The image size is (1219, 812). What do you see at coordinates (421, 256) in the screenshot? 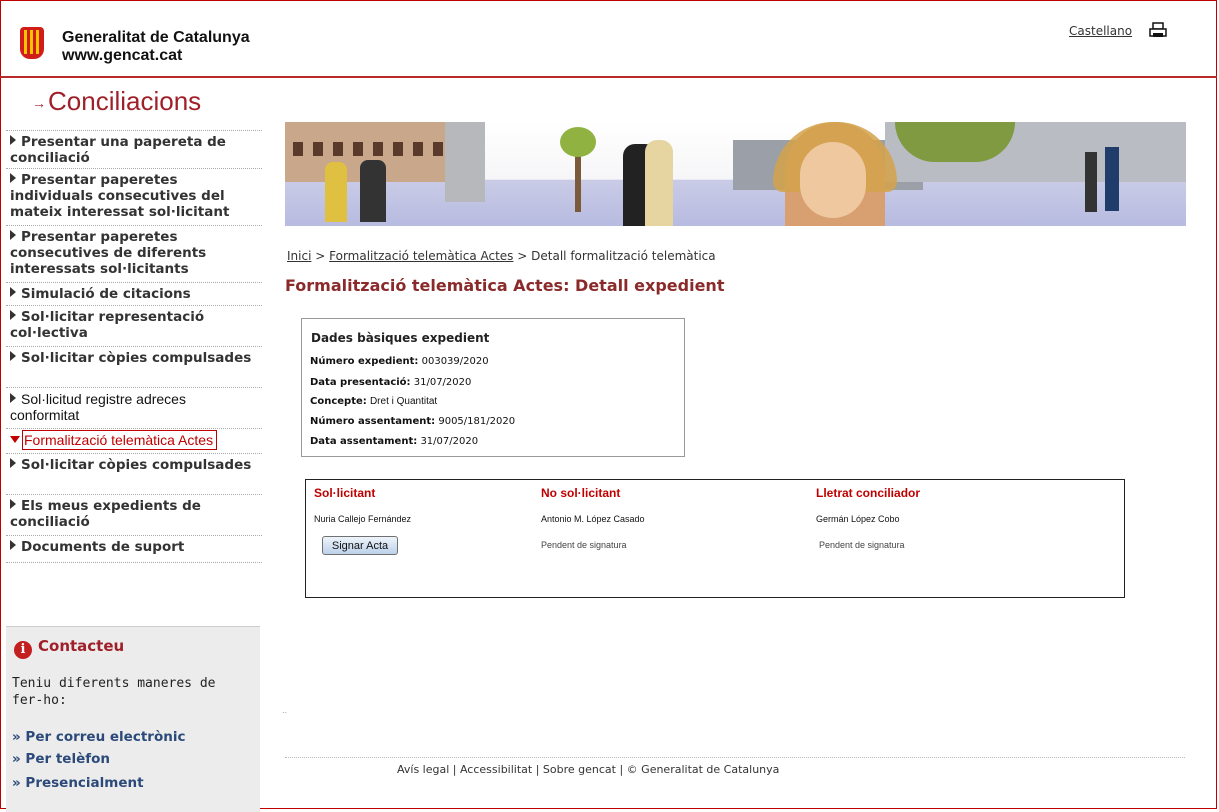
I see `breadcrumb-parent-link: Formalització telemàtica Actes` at bounding box center [421, 256].